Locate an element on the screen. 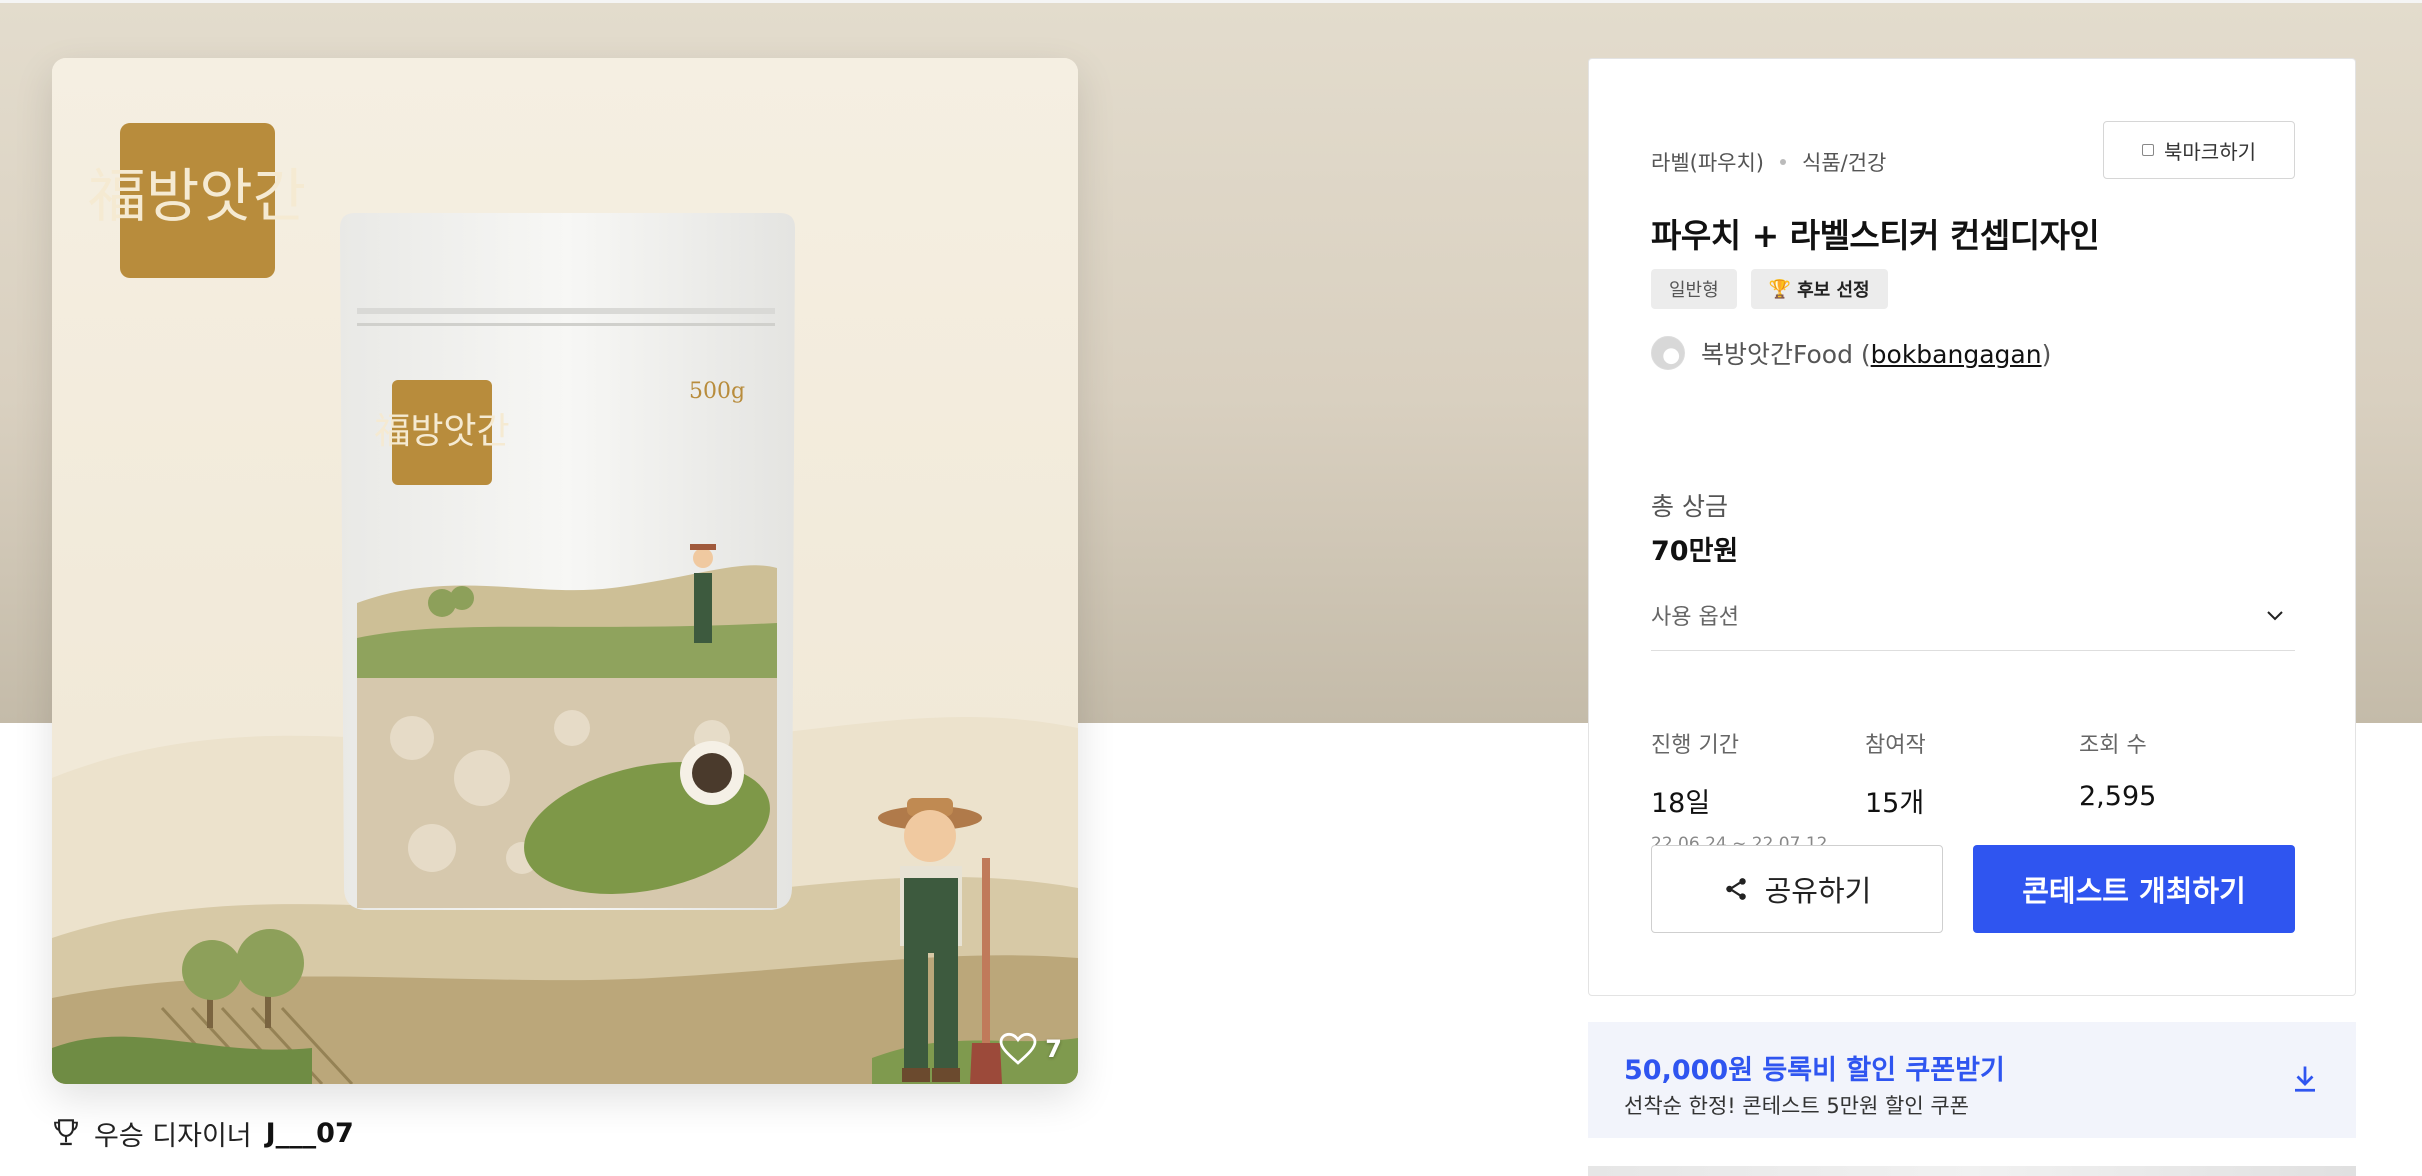 This screenshot has height=1176, width=2422. trophy-icon: 🏆 is located at coordinates (1780, 289).